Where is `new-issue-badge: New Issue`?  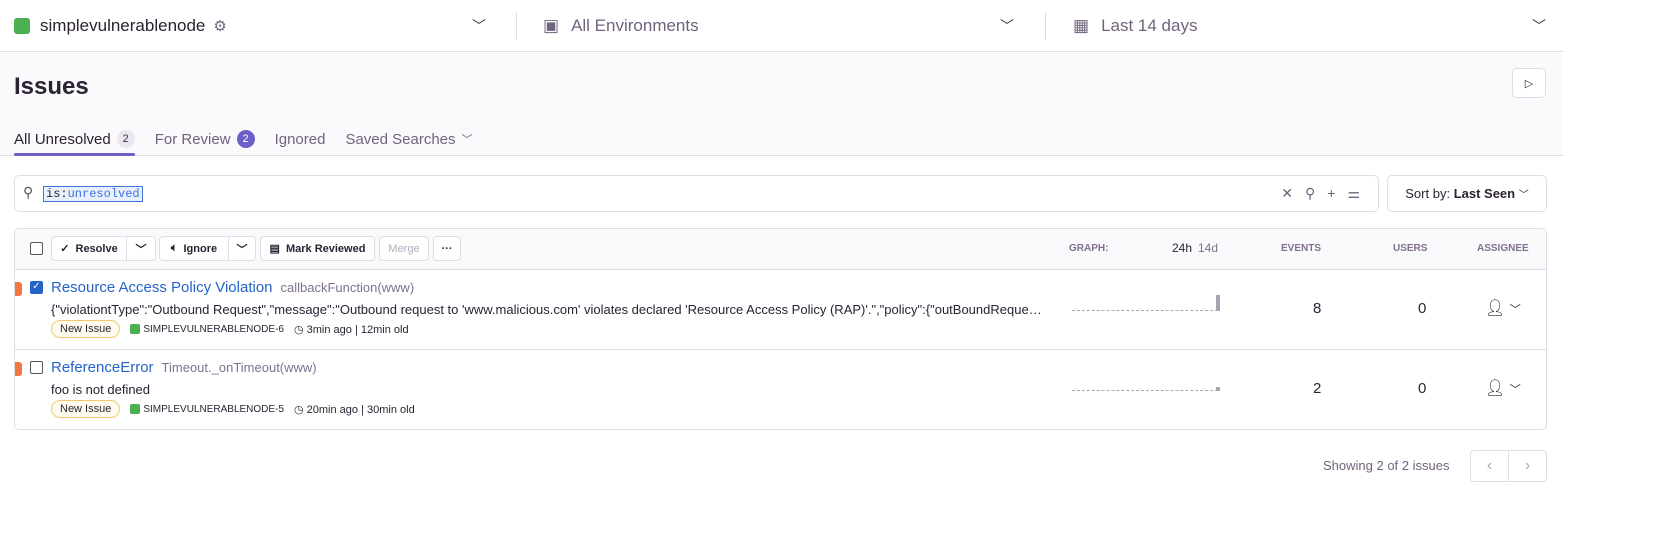 new-issue-badge: New Issue is located at coordinates (86, 409).